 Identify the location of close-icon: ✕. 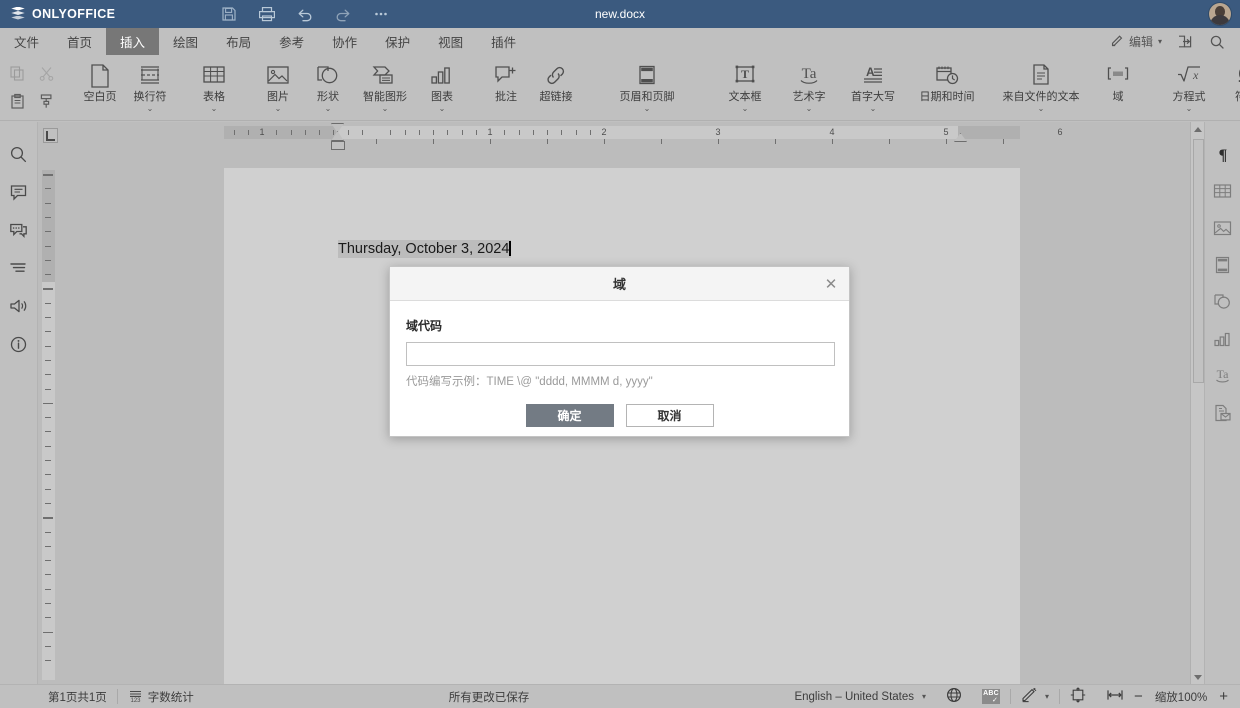
(831, 284).